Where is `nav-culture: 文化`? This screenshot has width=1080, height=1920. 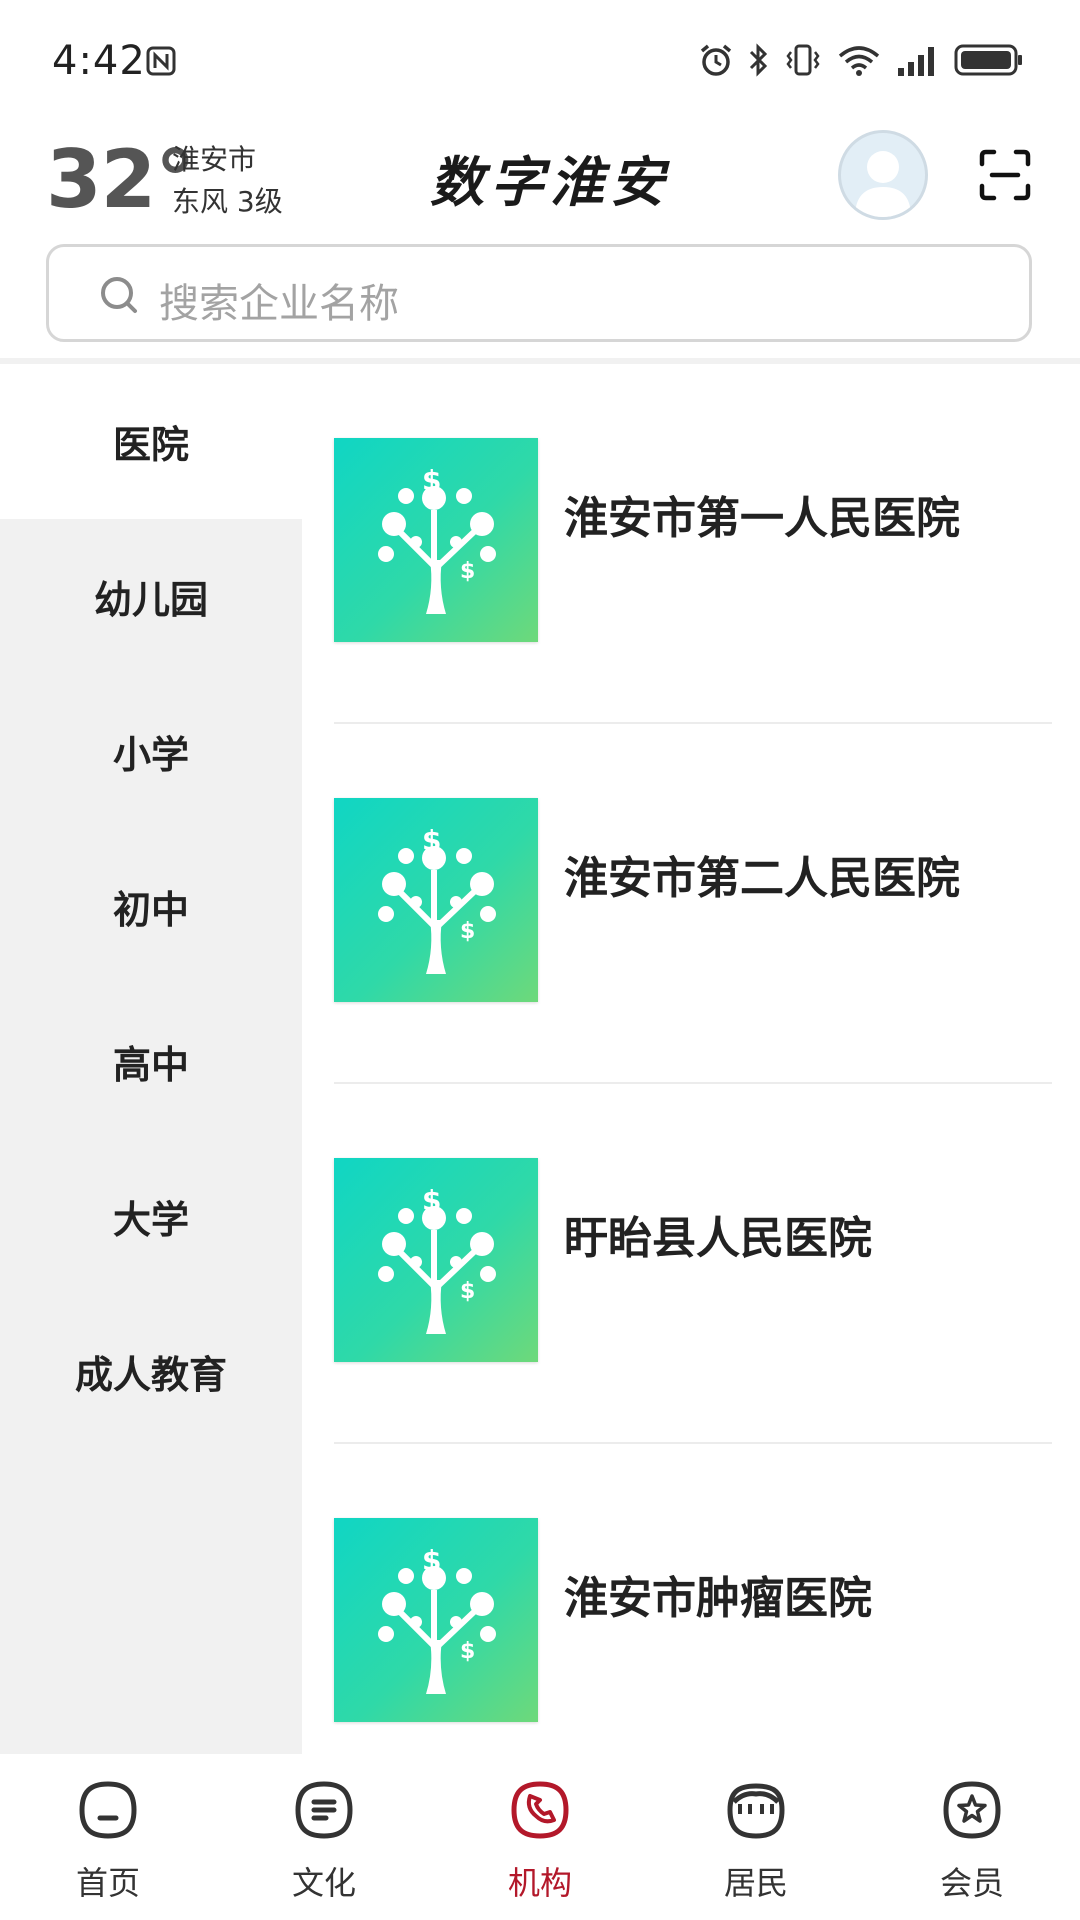
nav-culture: 文化 is located at coordinates (324, 1837).